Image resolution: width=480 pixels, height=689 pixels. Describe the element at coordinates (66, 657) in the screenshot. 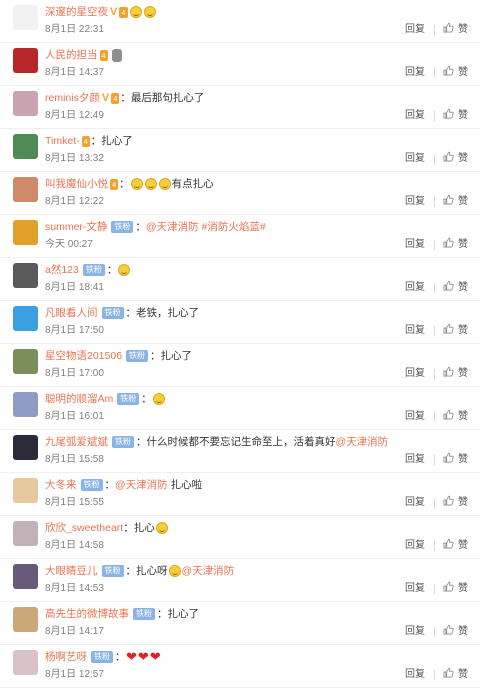

I see `comment-username: 杨啊艺呀` at that location.